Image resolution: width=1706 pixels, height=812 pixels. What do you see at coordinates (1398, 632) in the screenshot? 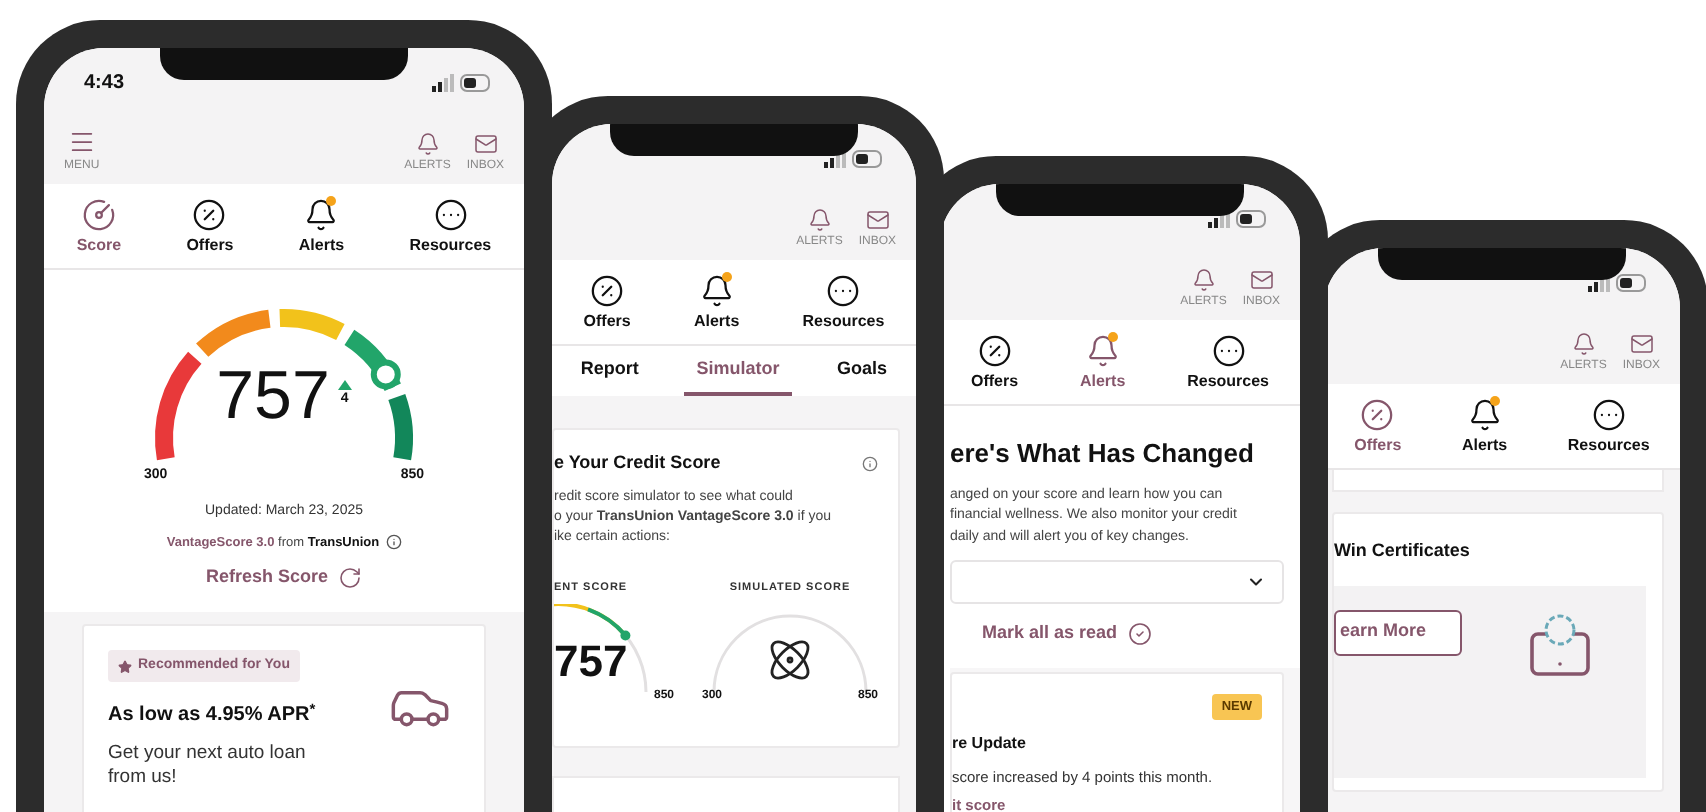
I see `learn-more-button: earn More` at bounding box center [1398, 632].